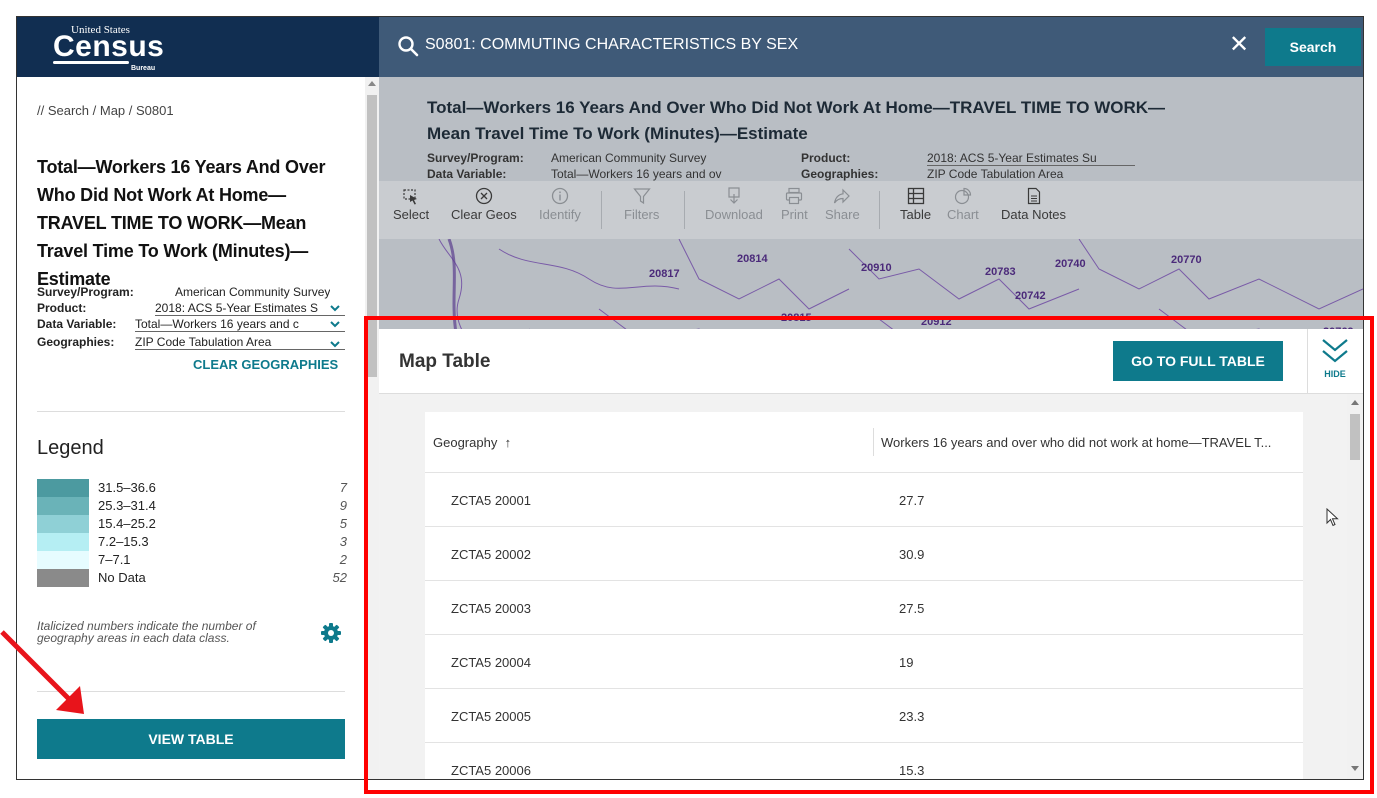 The height and width of the screenshot is (798, 1377). I want to click on table-row: ZCTA5 20001 27.7, so click(864, 500).